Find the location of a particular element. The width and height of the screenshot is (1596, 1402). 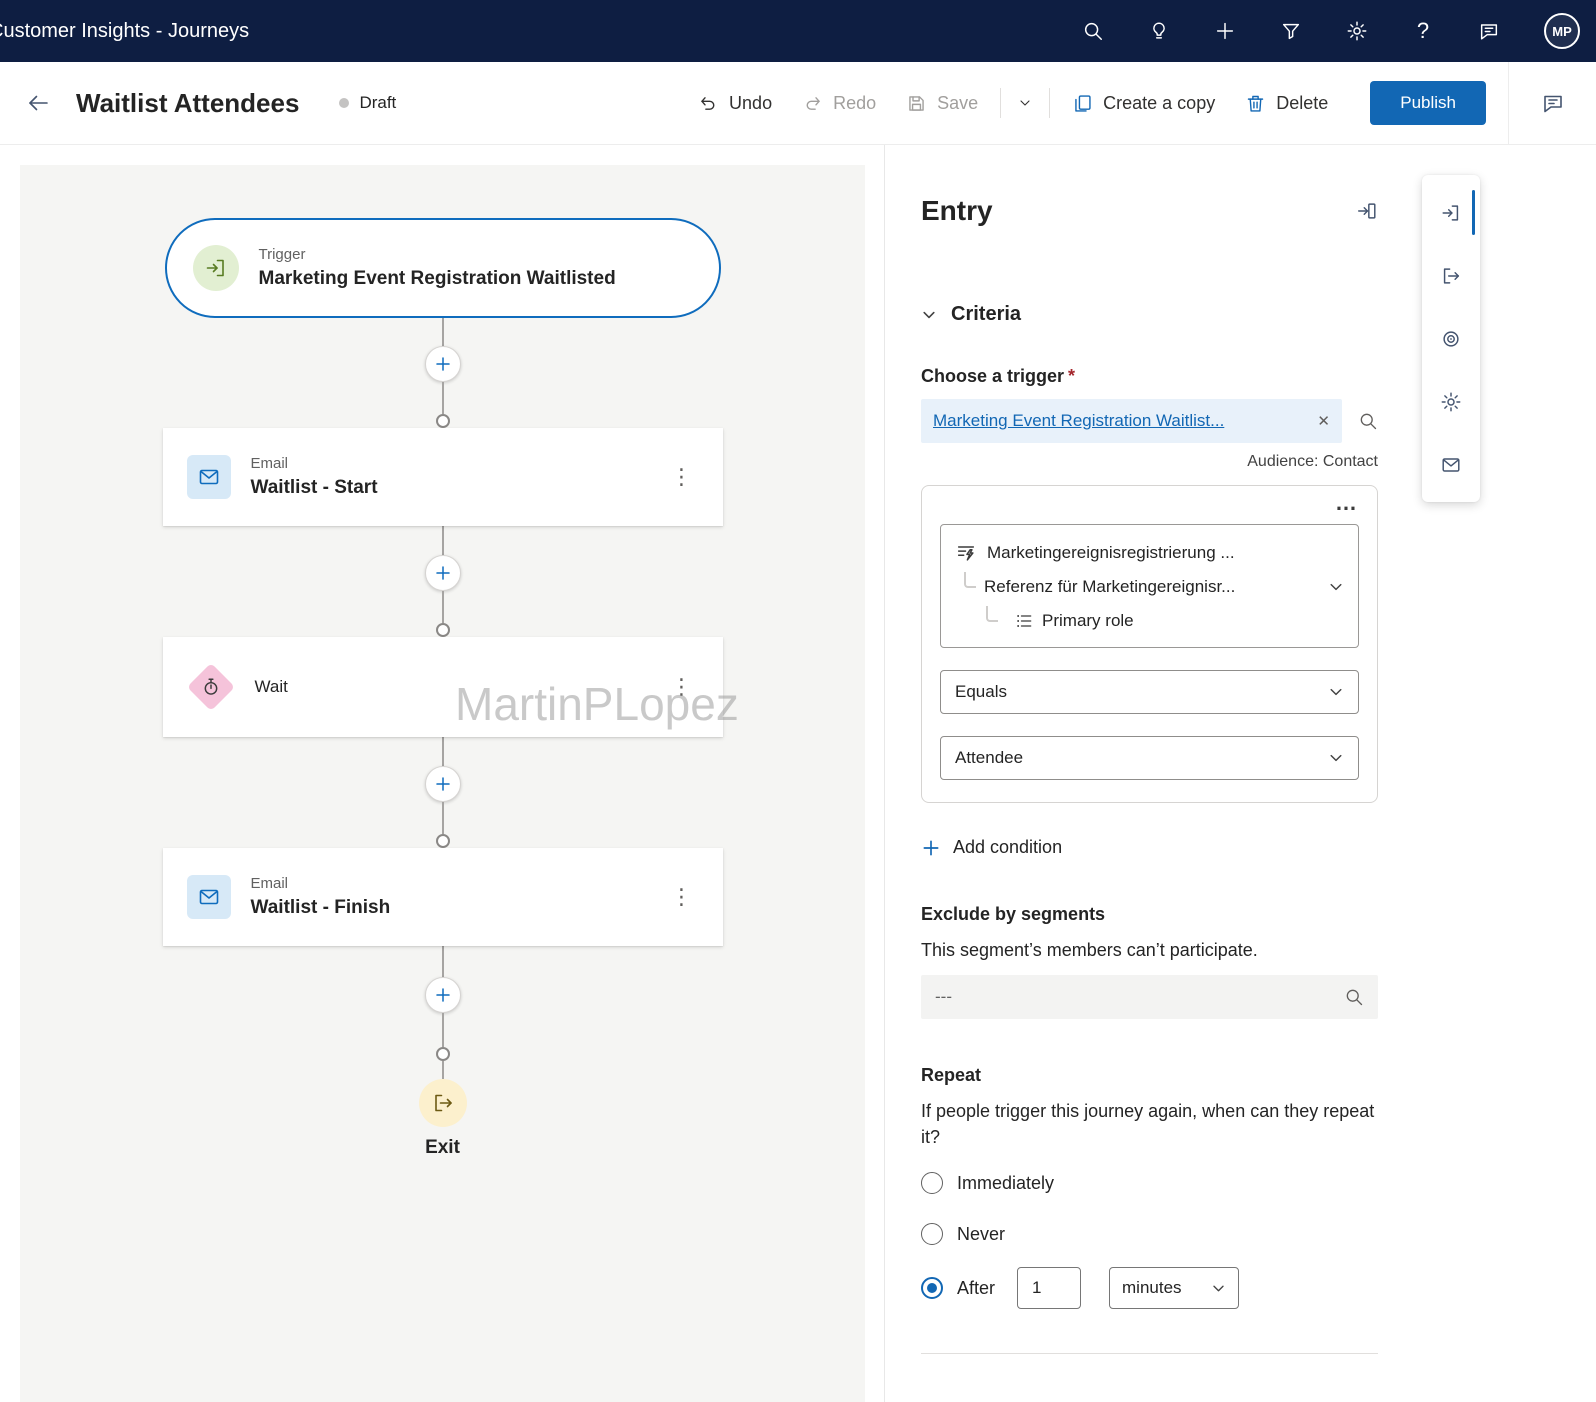

node-title: Waitlist - Start is located at coordinates (314, 487).